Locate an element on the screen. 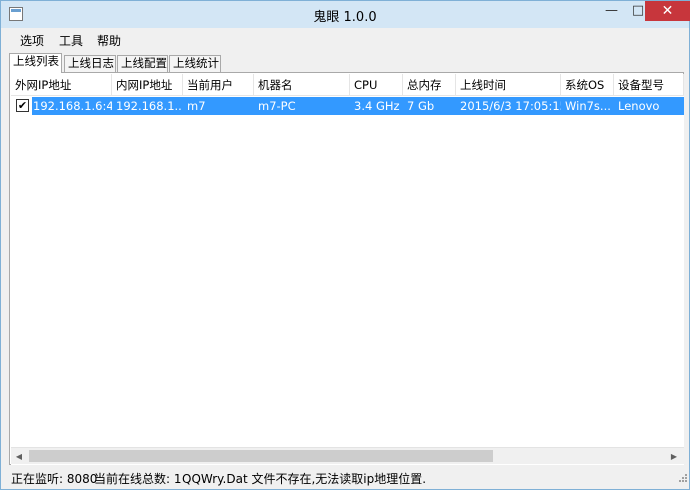 The image size is (690, 490). menu-options: 选项 is located at coordinates (32, 40).